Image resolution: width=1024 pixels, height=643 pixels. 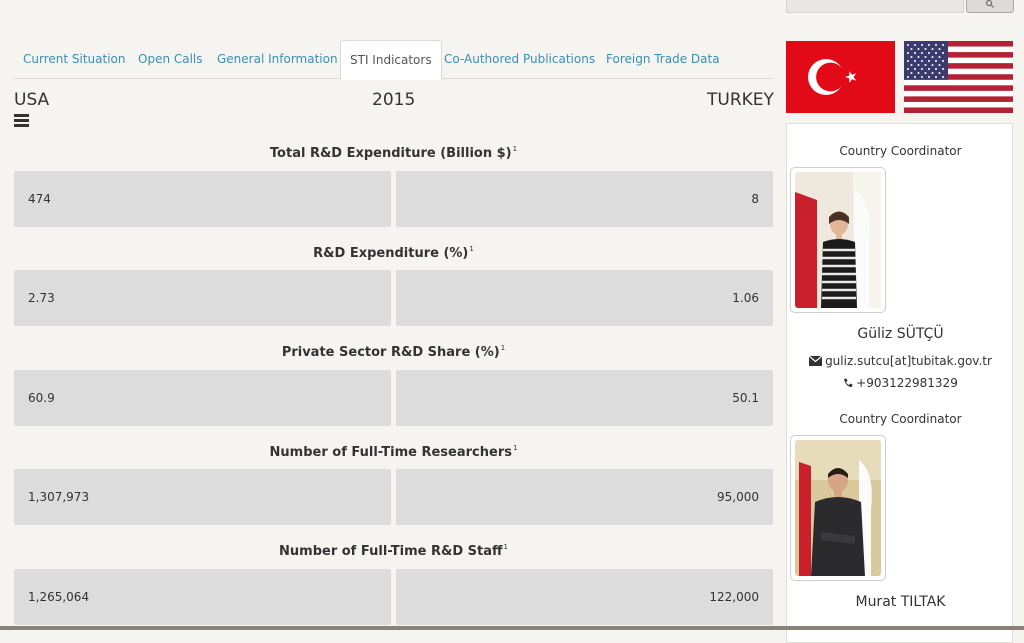 What do you see at coordinates (390, 452) in the screenshot?
I see `indicator-title-text: Number of Full-Time Researchers` at bounding box center [390, 452].